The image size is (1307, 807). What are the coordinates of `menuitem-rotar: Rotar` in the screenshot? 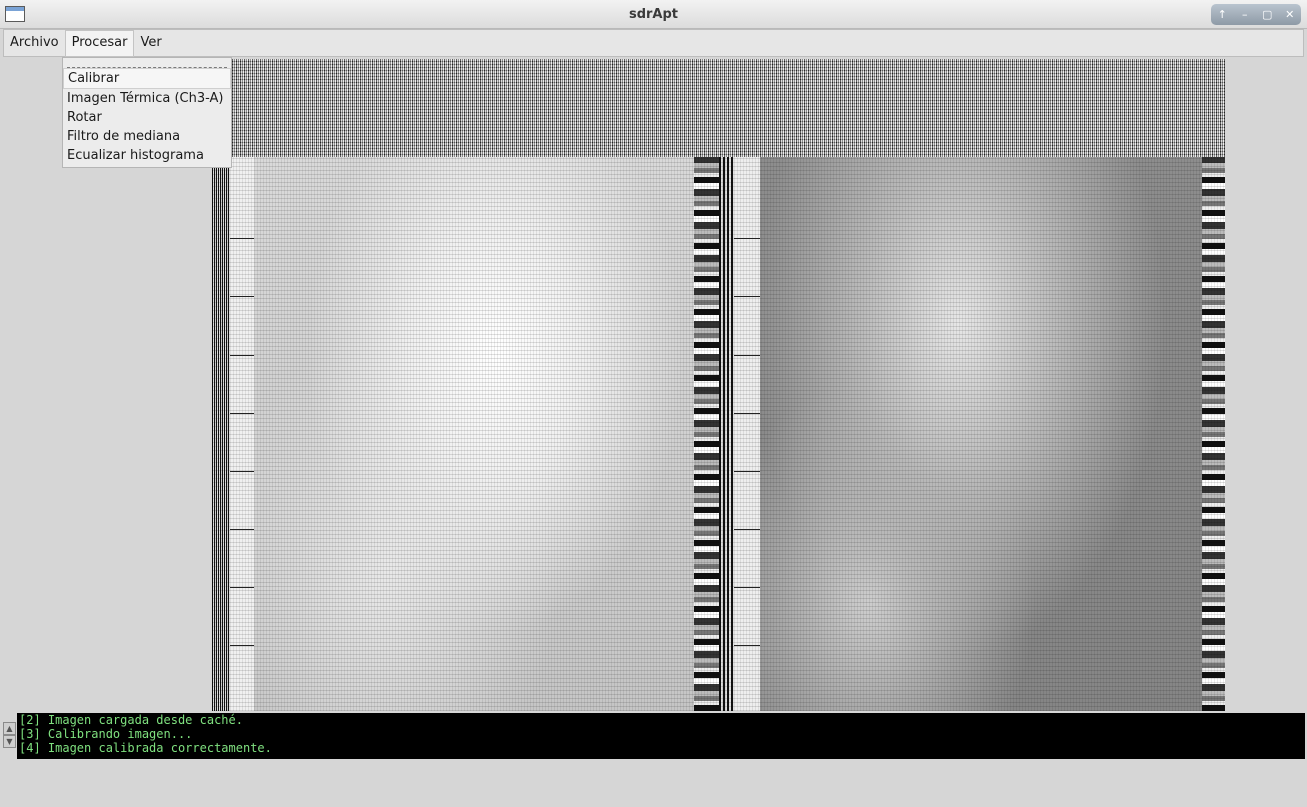 It's located at (147, 117).